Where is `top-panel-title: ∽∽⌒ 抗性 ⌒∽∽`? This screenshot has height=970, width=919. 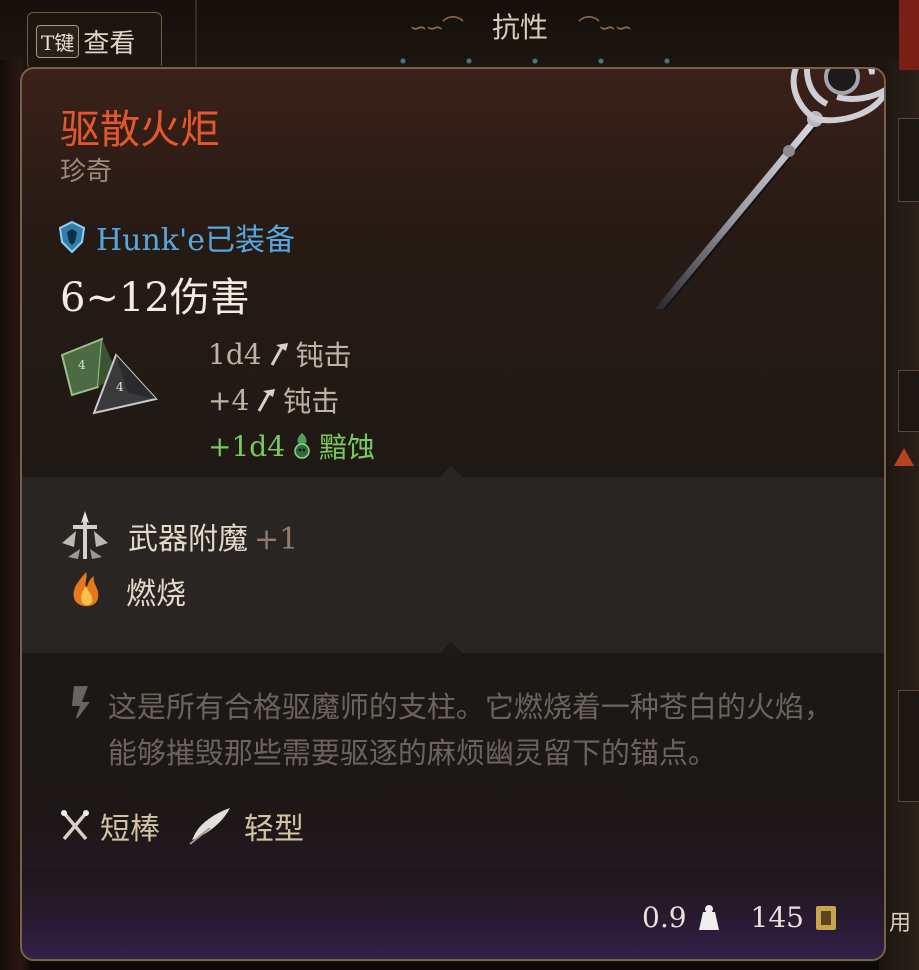 top-panel-title: ∽∽⌒ 抗性 ⌒∽∽ is located at coordinates (520, 26).